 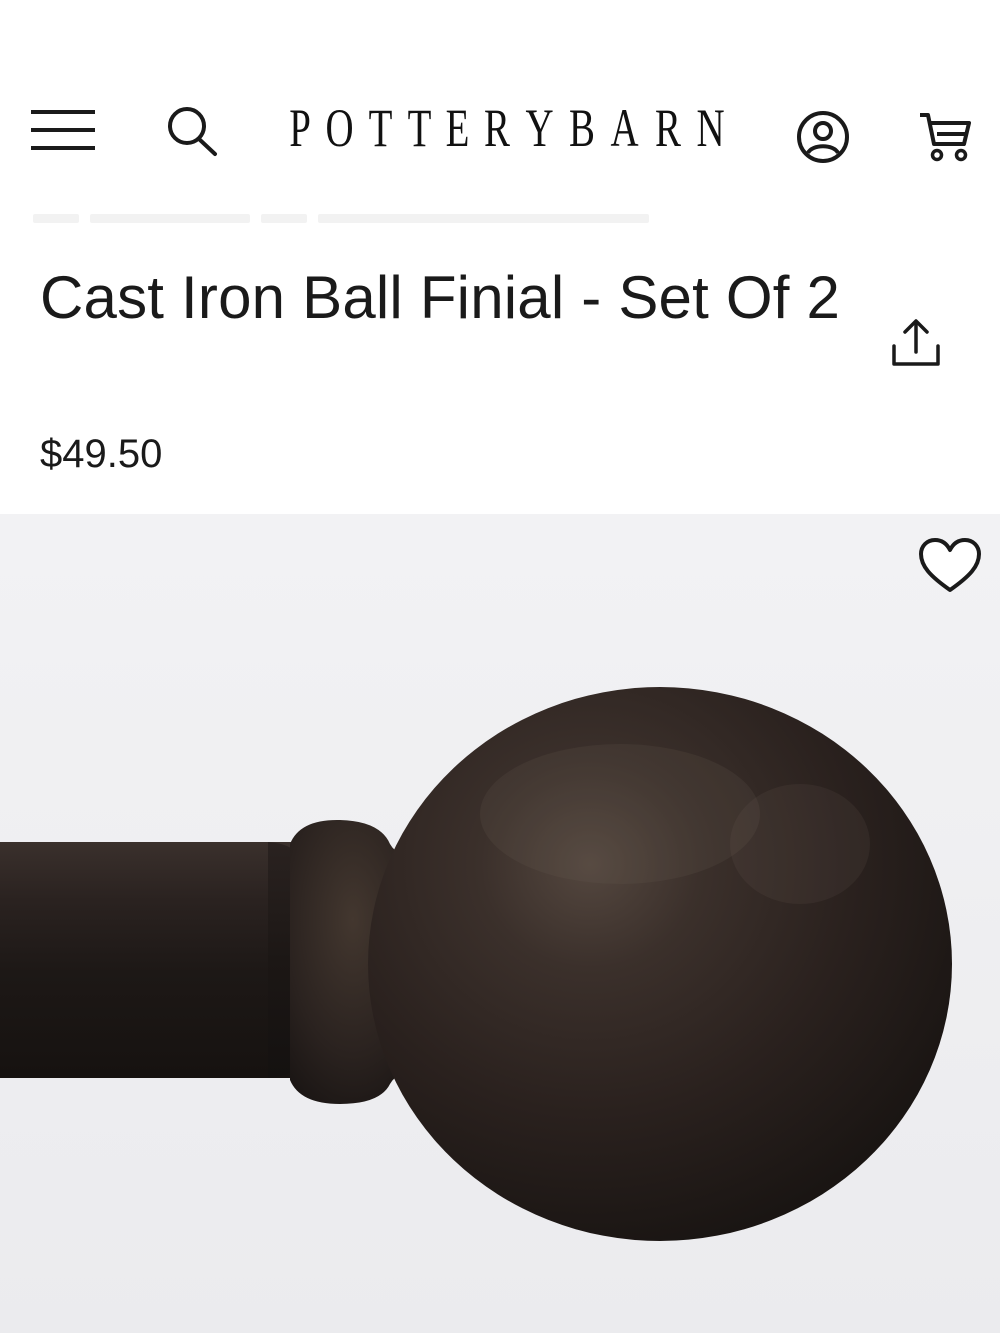 I want to click on pottery-barn-logo: P O T T E R Y B A R N, so click(x=507, y=128).